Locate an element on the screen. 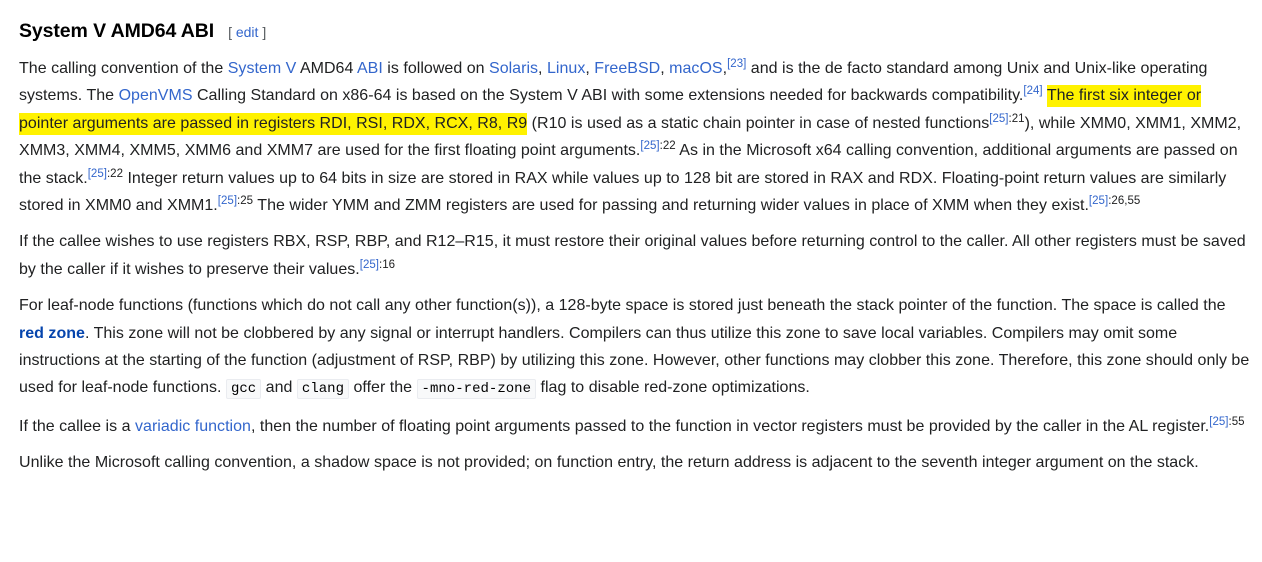 This screenshot has width=1262, height=562. link-linux: Linux is located at coordinates (566, 68).